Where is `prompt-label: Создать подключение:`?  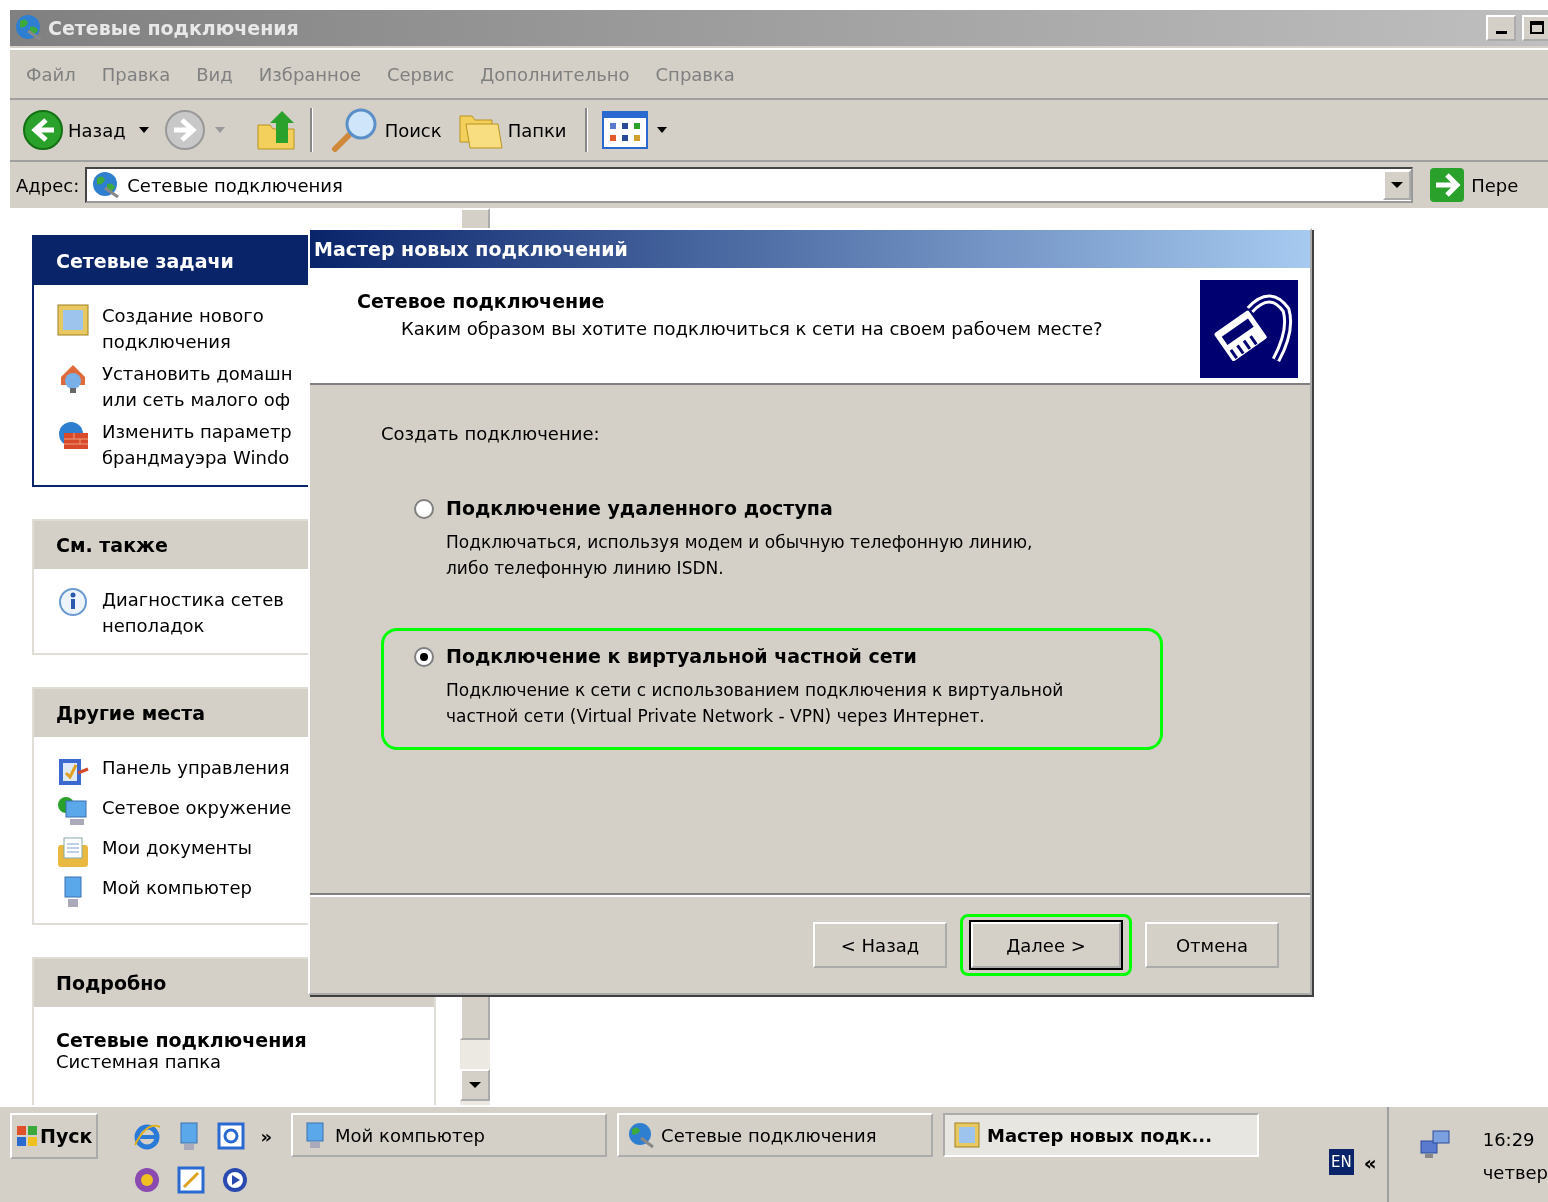
prompt-label: Создать подключение: is located at coordinates (491, 433).